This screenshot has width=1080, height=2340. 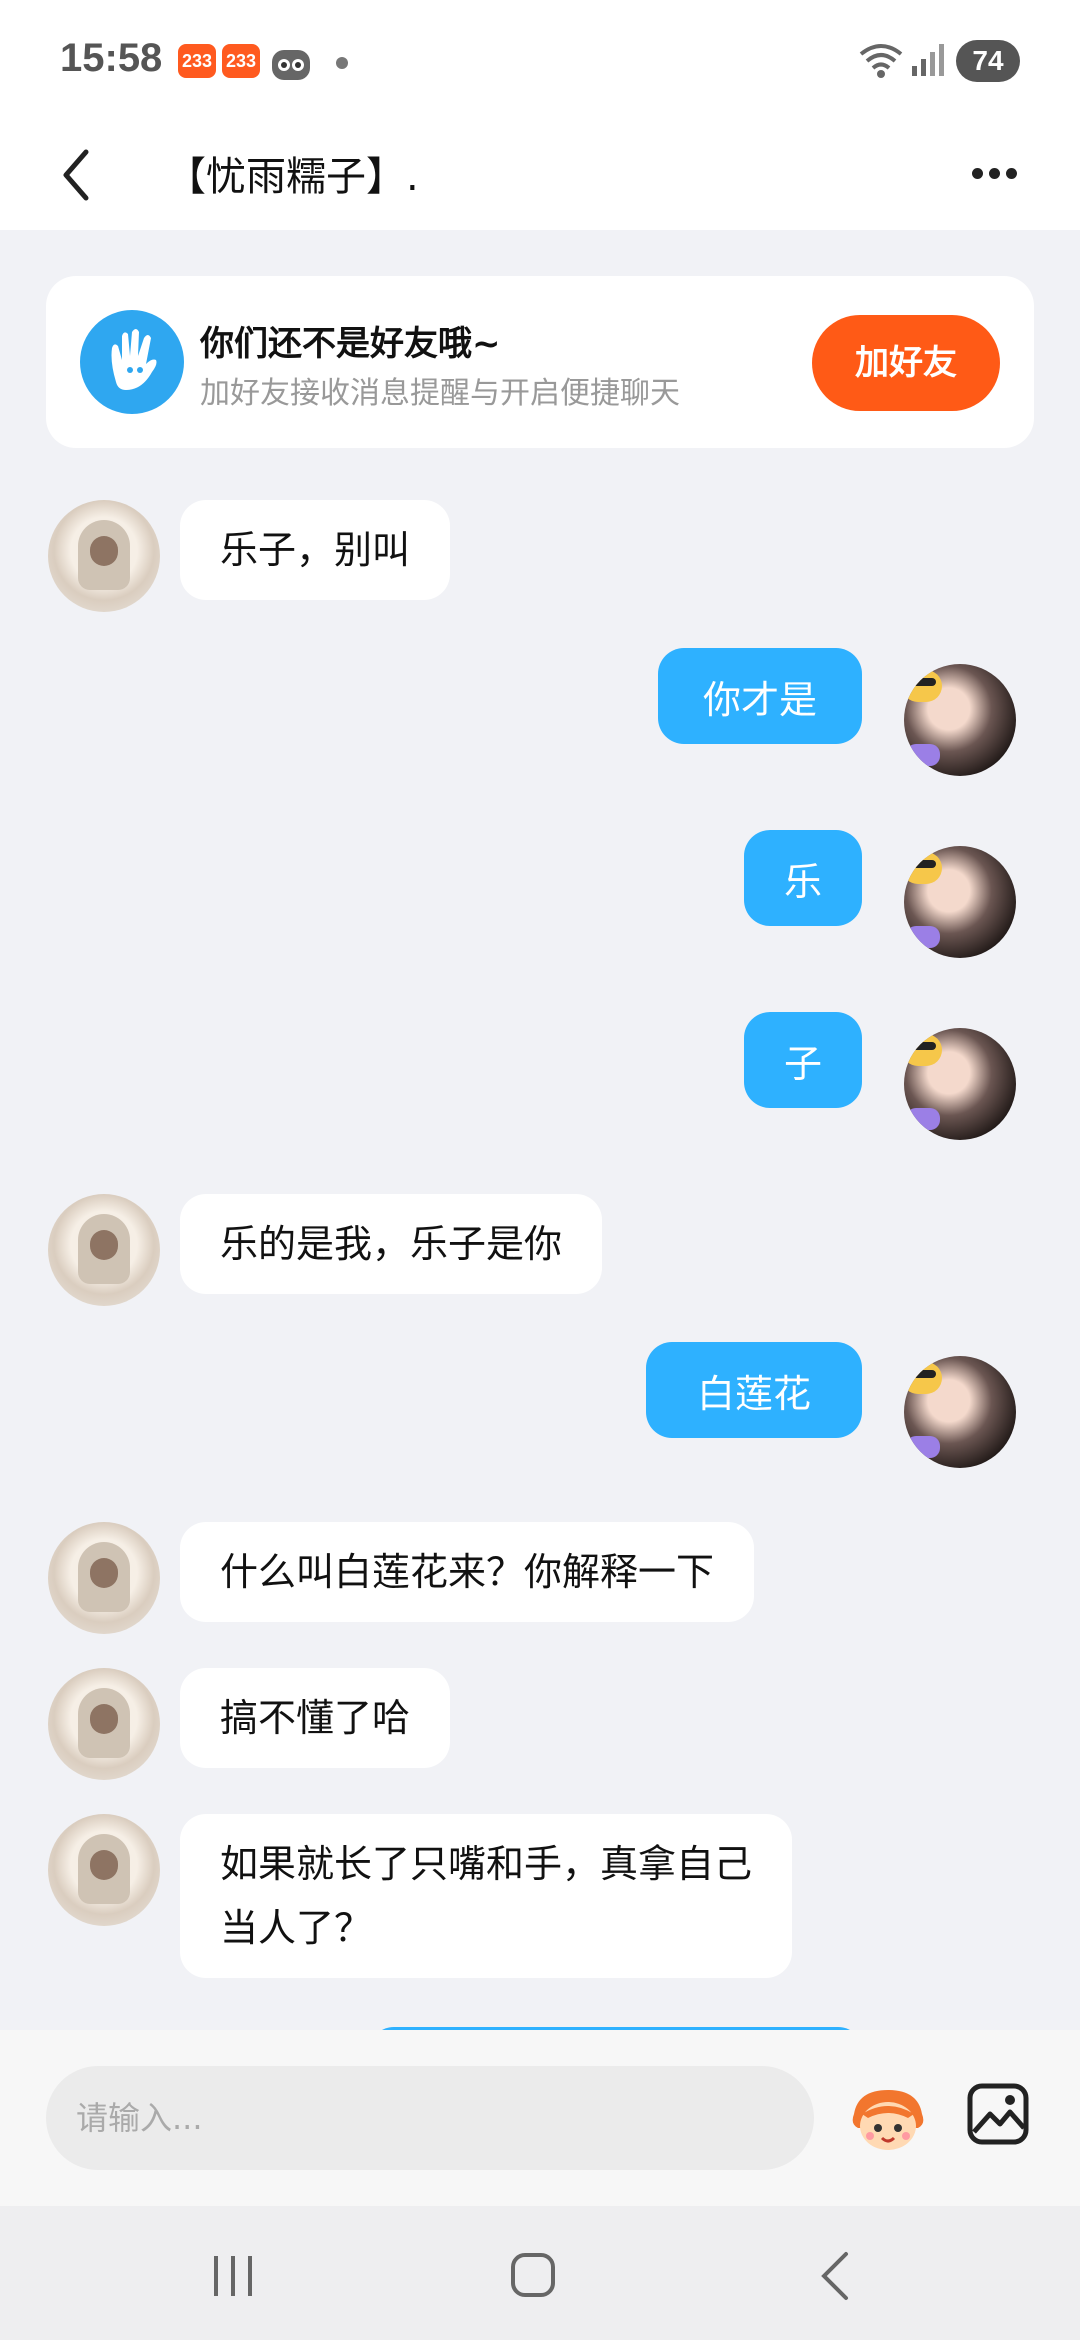 I want to click on incoming-message-bubble: 乐子，别叫, so click(x=315, y=550).